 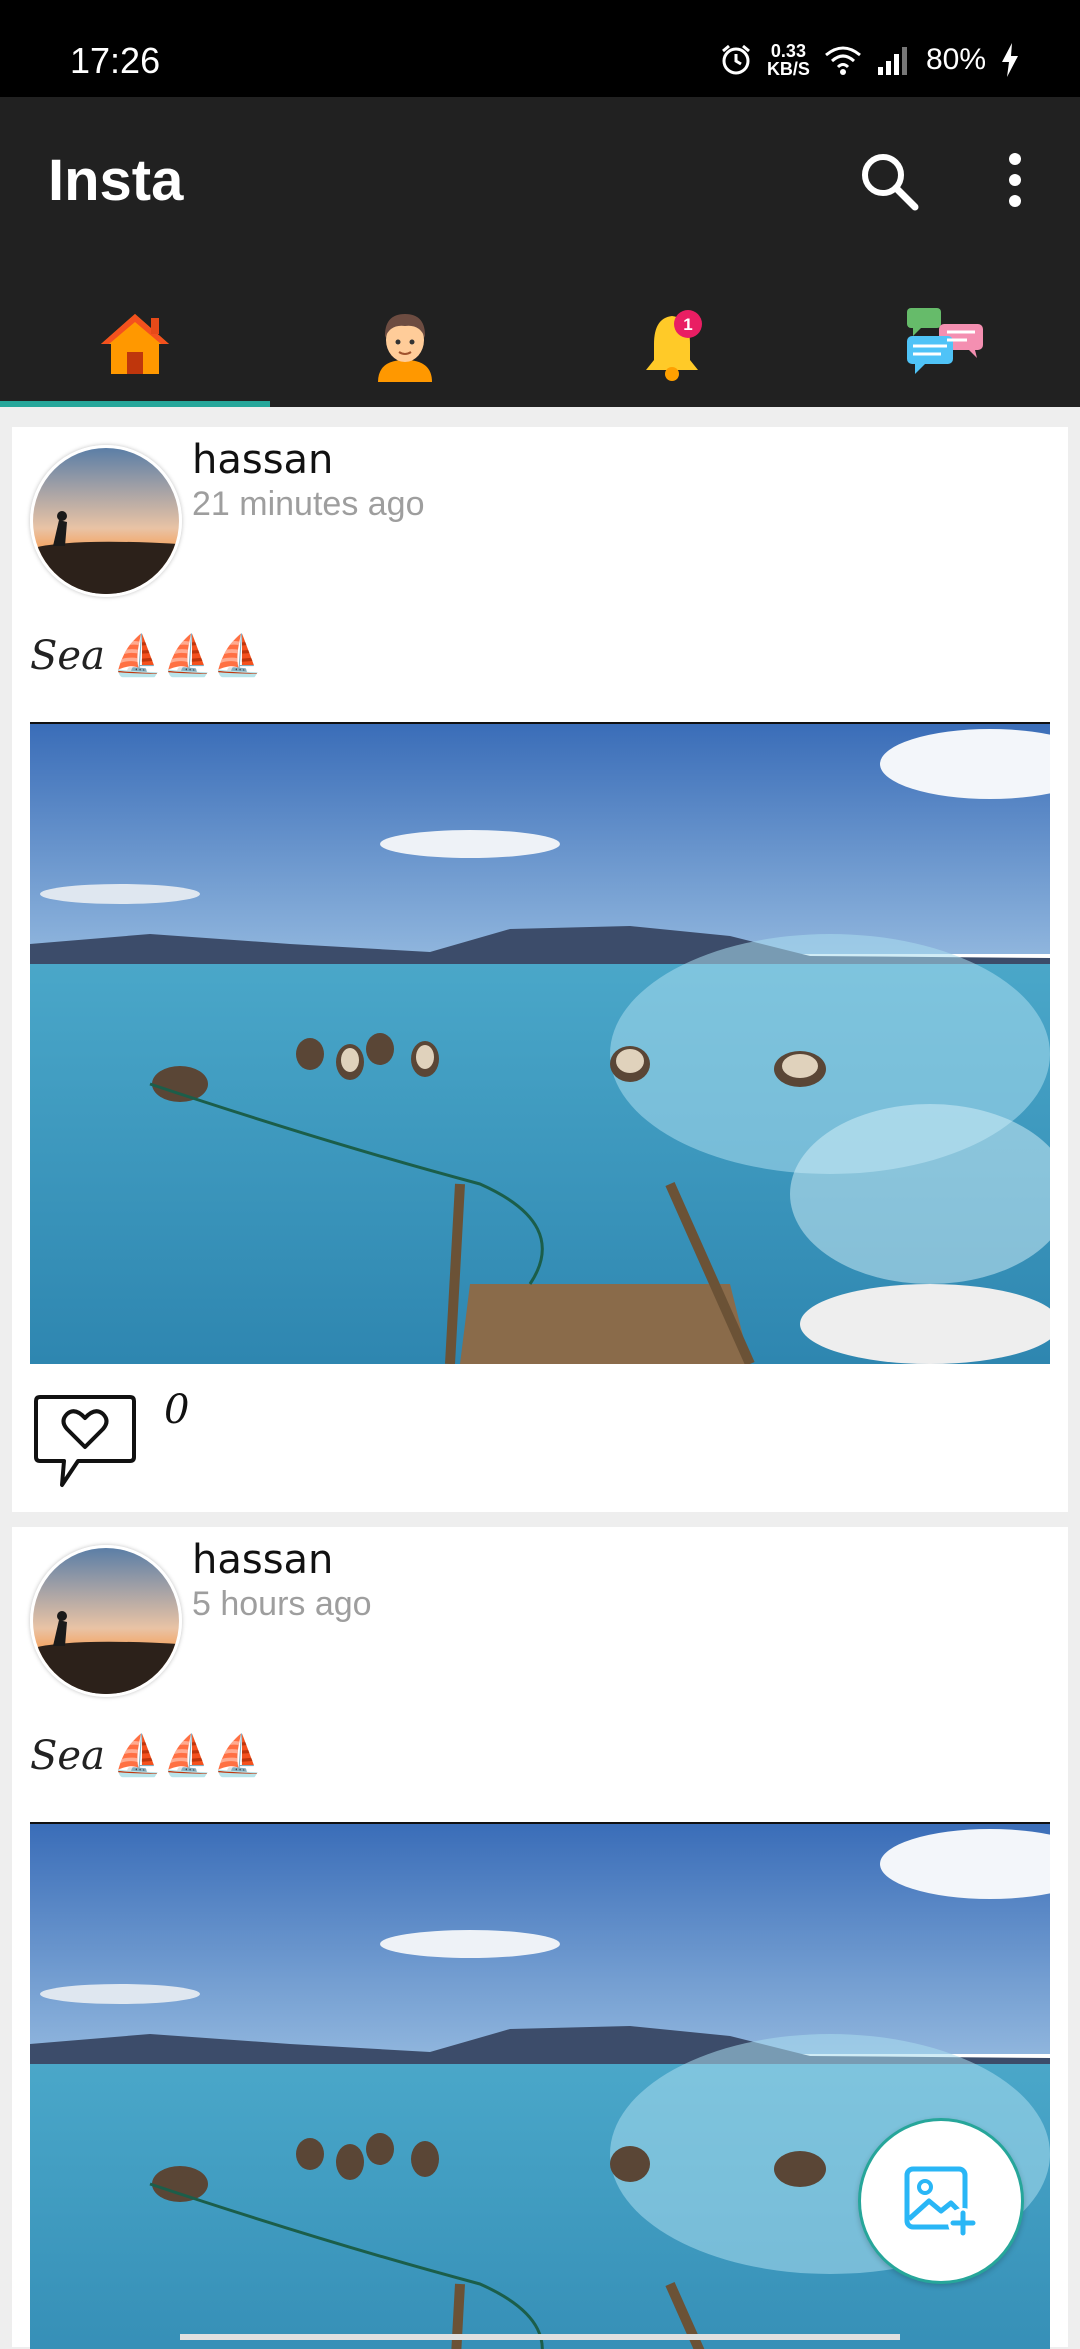 What do you see at coordinates (116, 180) in the screenshot?
I see `app-title: Insta` at bounding box center [116, 180].